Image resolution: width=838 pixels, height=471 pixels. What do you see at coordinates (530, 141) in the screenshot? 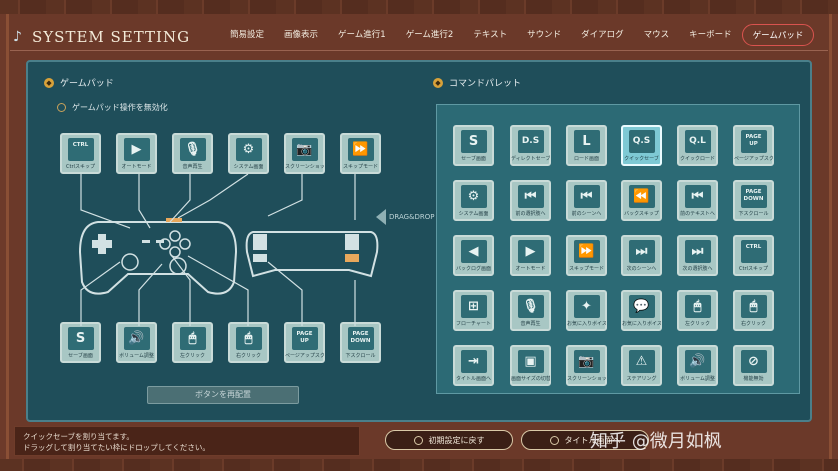
I see `quick-save-icon: D.S` at bounding box center [530, 141].